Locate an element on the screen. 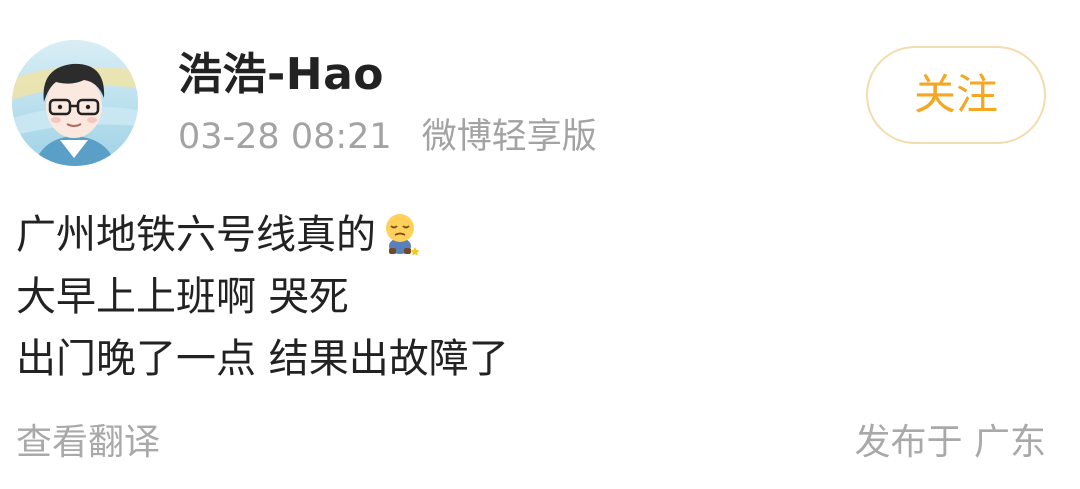  avatar is located at coordinates (75, 103).